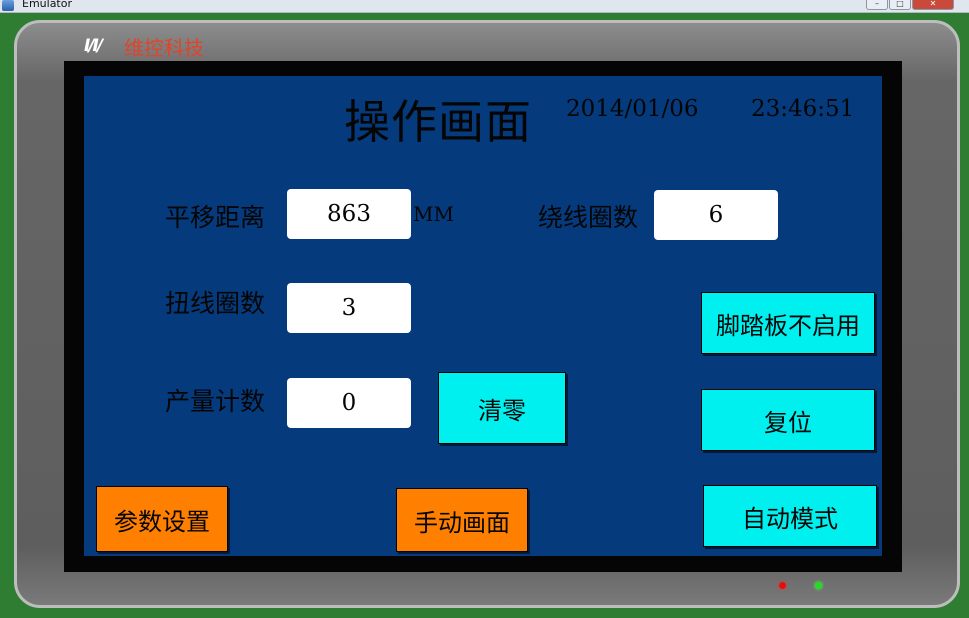  What do you see at coordinates (790, 516) in the screenshot?
I see `auto-mode-button: 自动模式` at bounding box center [790, 516].